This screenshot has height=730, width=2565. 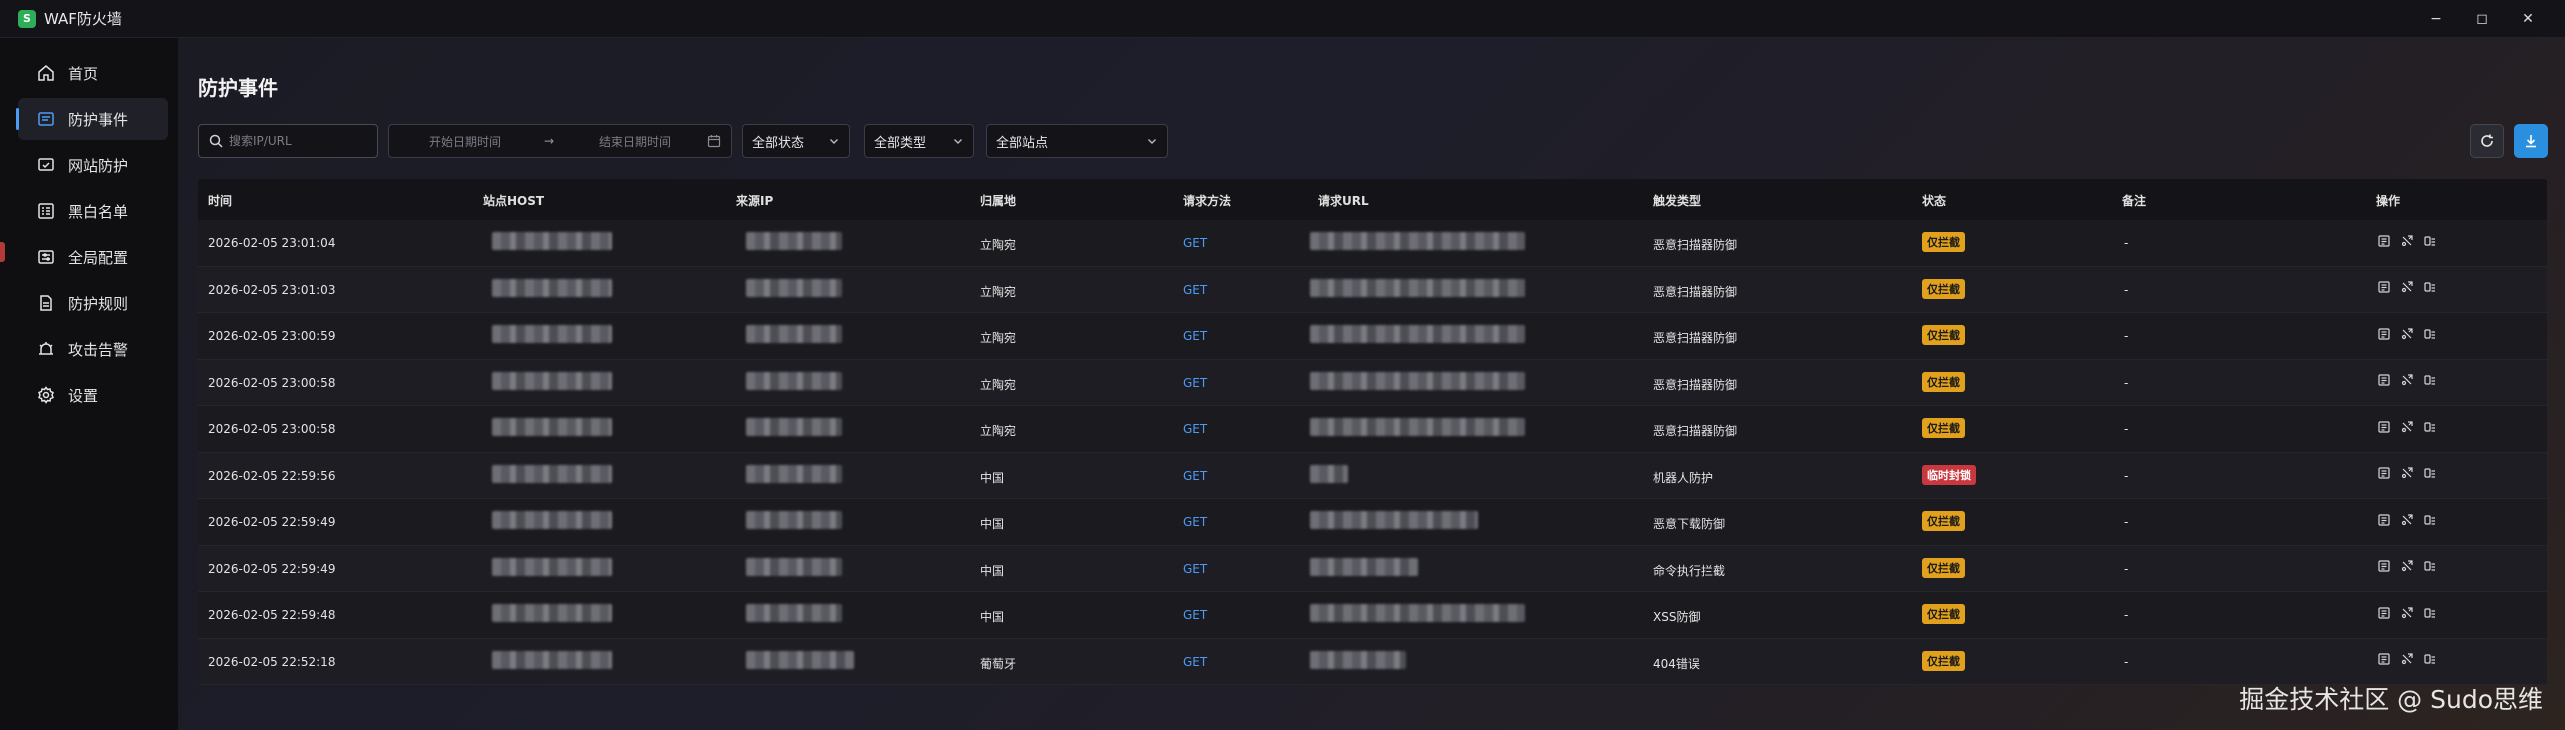 I want to click on maximize-button: ◻, so click(x=2482, y=19).